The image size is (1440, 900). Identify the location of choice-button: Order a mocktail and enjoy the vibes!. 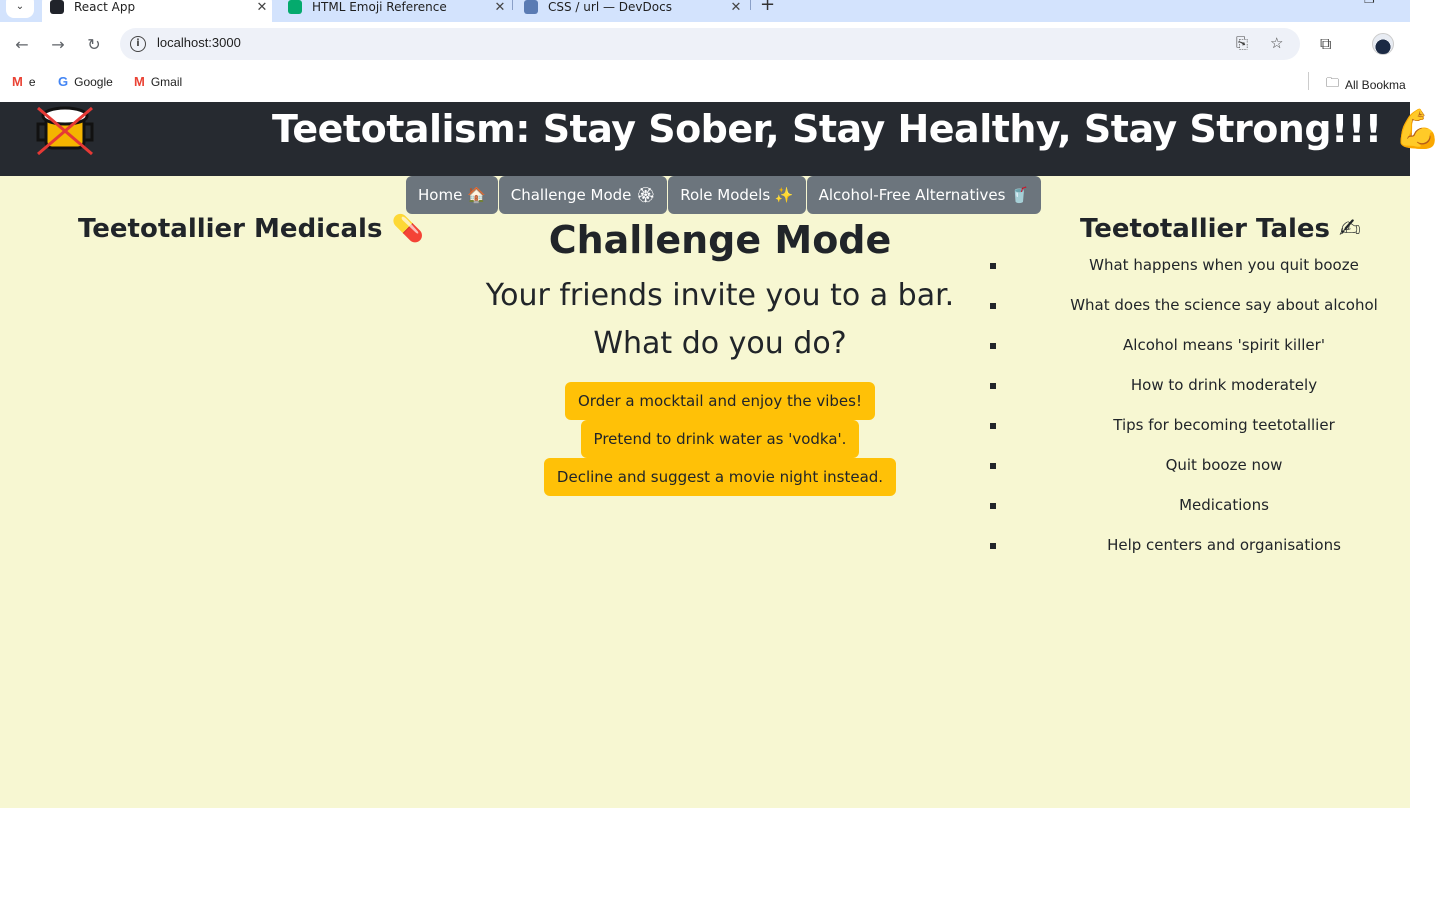
(720, 401).